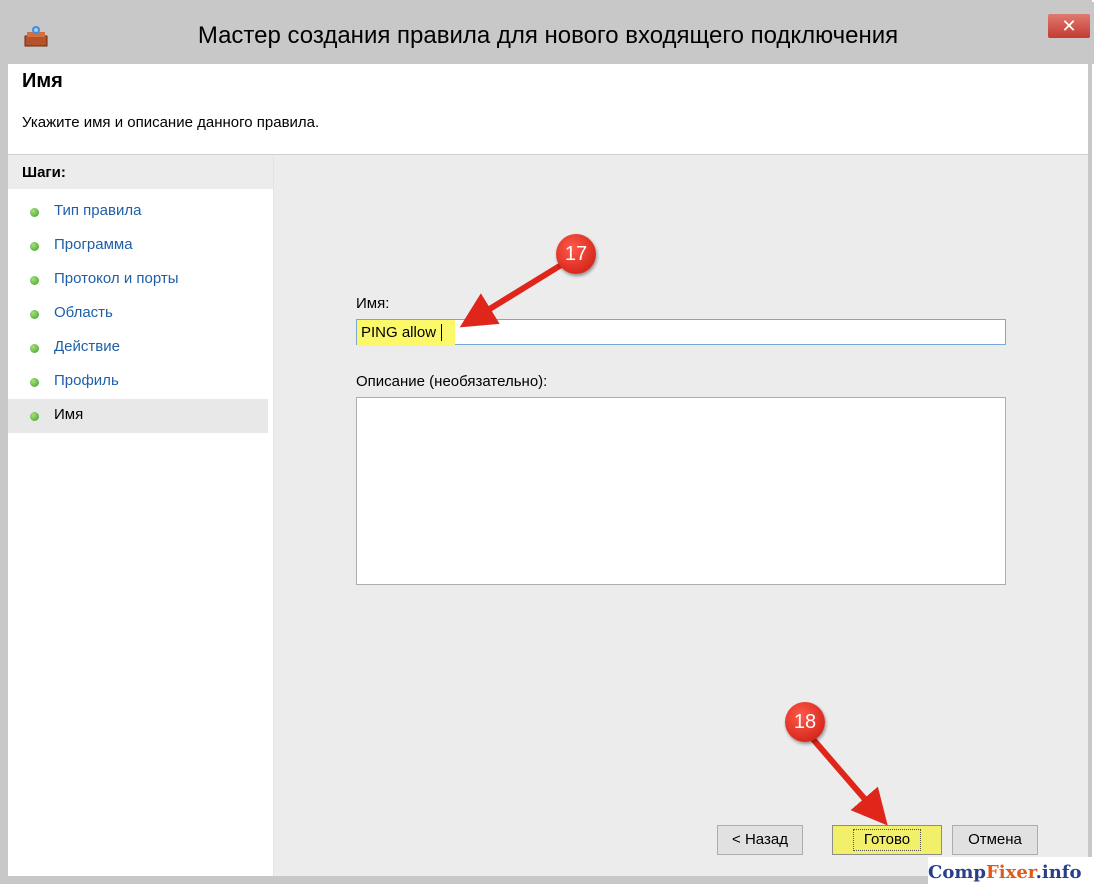  I want to click on watermark-part2: Fixer, so click(1010, 872).